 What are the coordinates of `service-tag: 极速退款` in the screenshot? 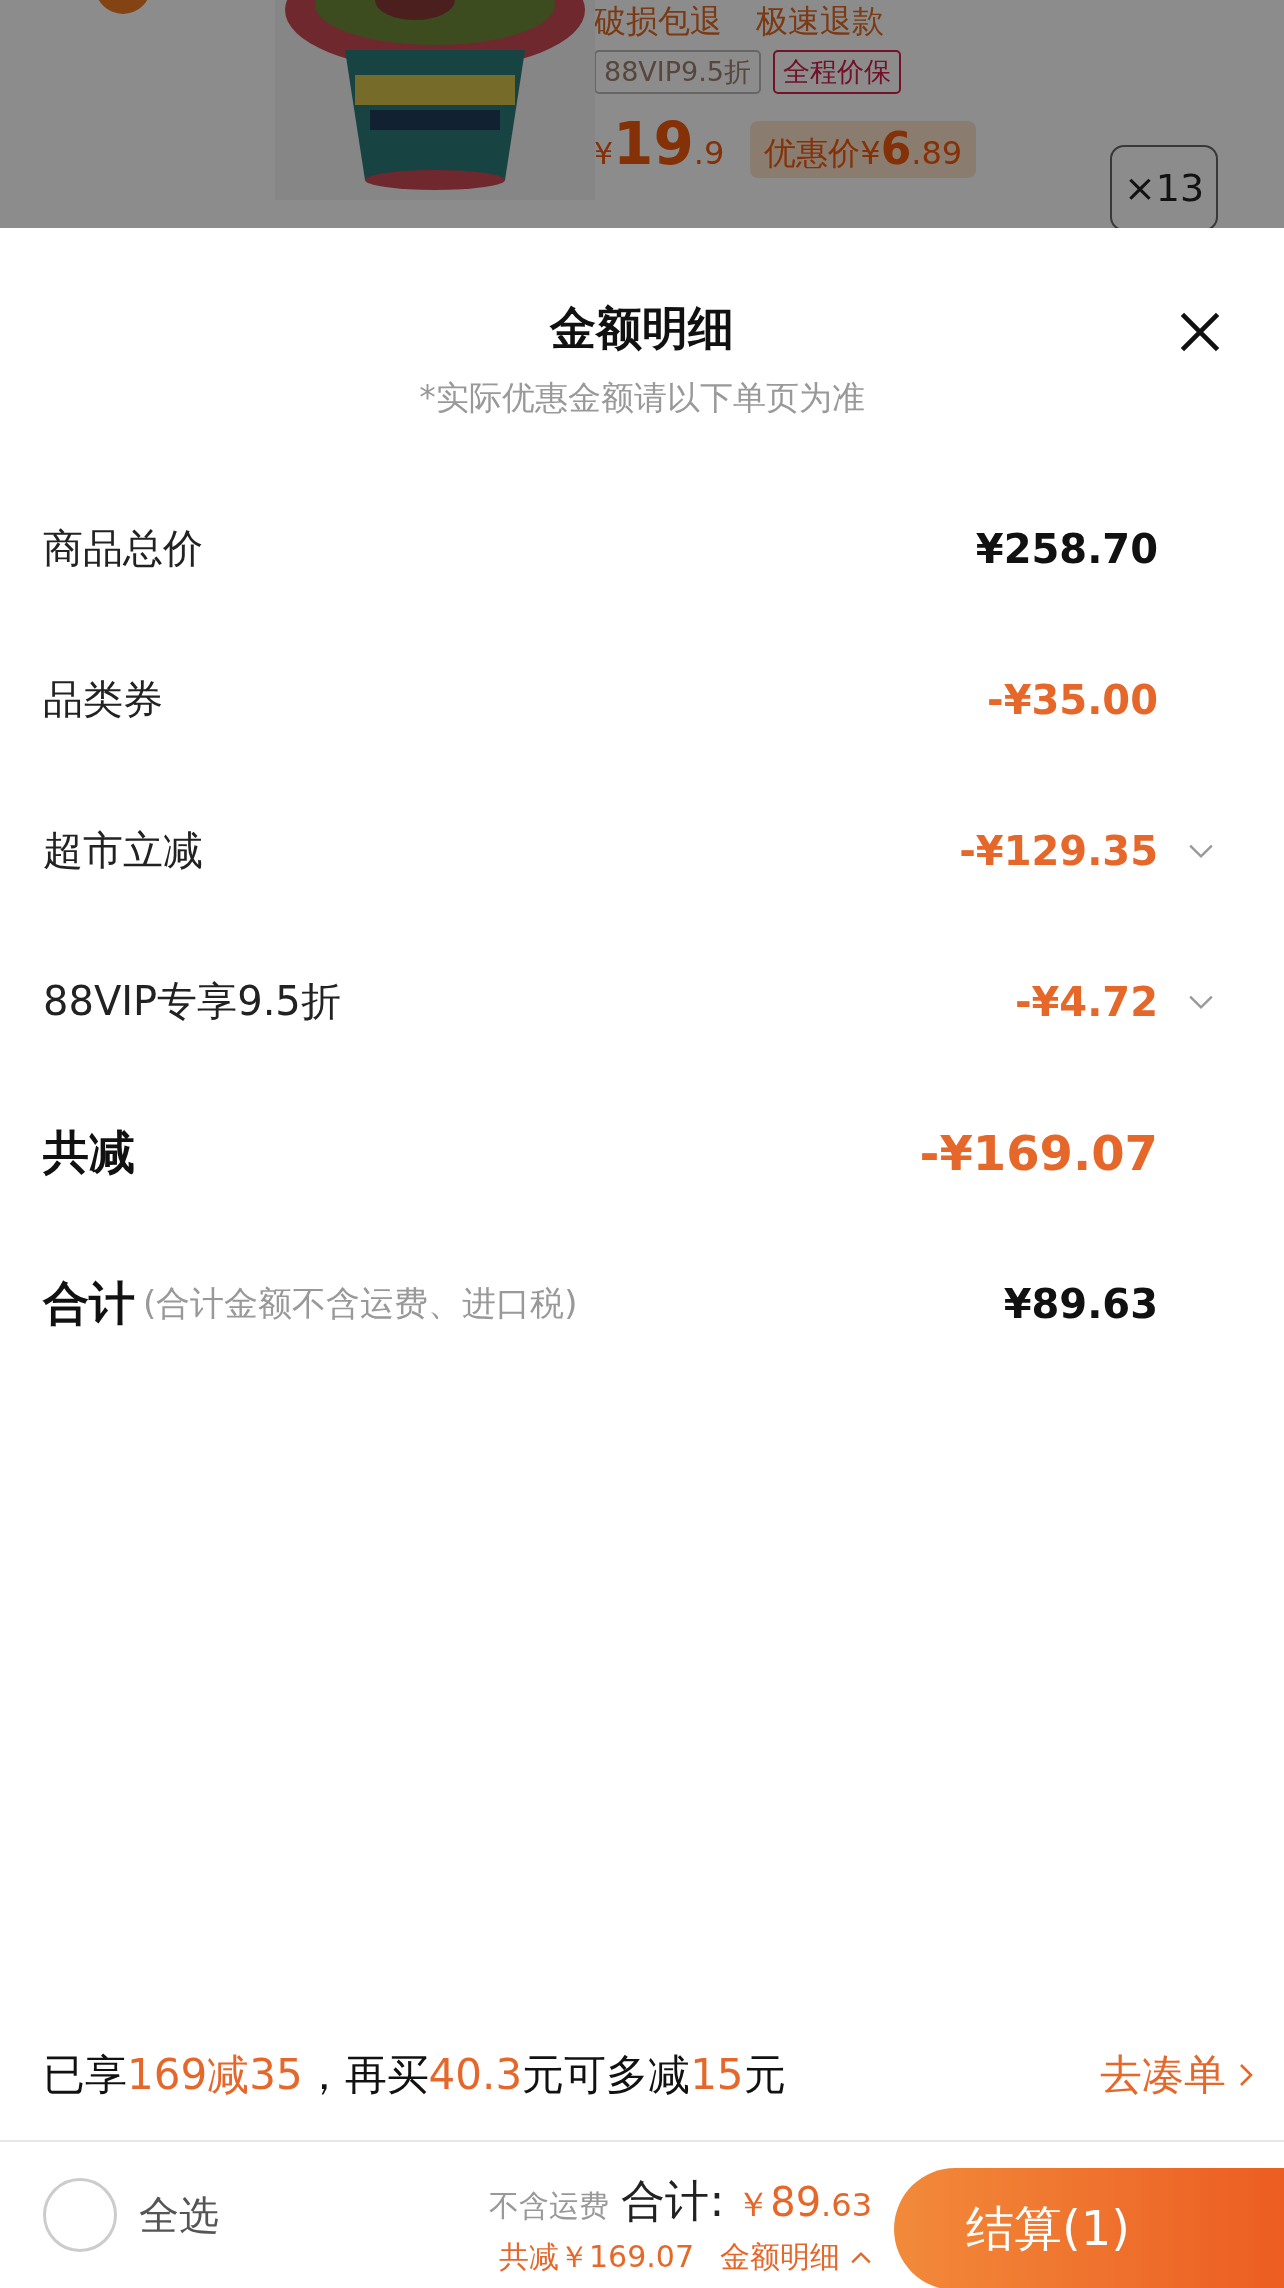 It's located at (820, 21).